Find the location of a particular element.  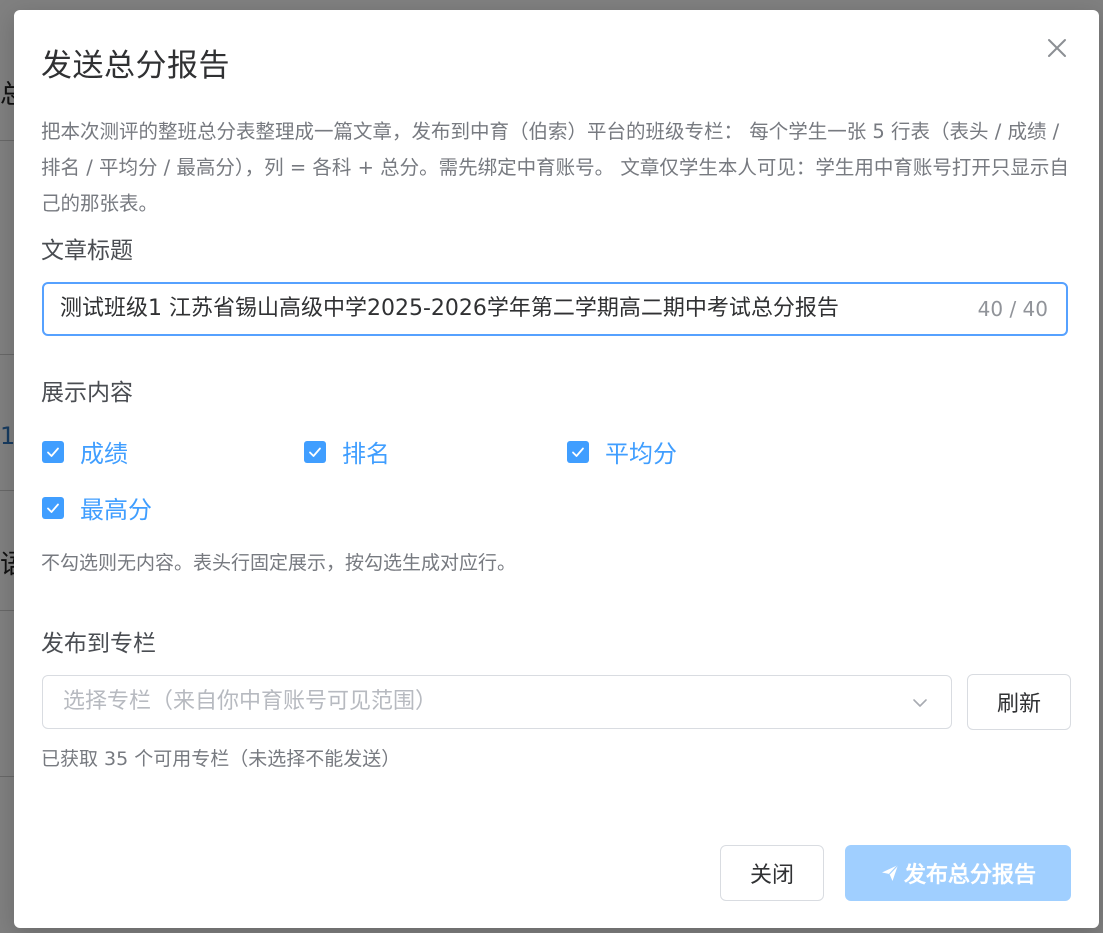

checkbox-label: 平均分 is located at coordinates (641, 451).